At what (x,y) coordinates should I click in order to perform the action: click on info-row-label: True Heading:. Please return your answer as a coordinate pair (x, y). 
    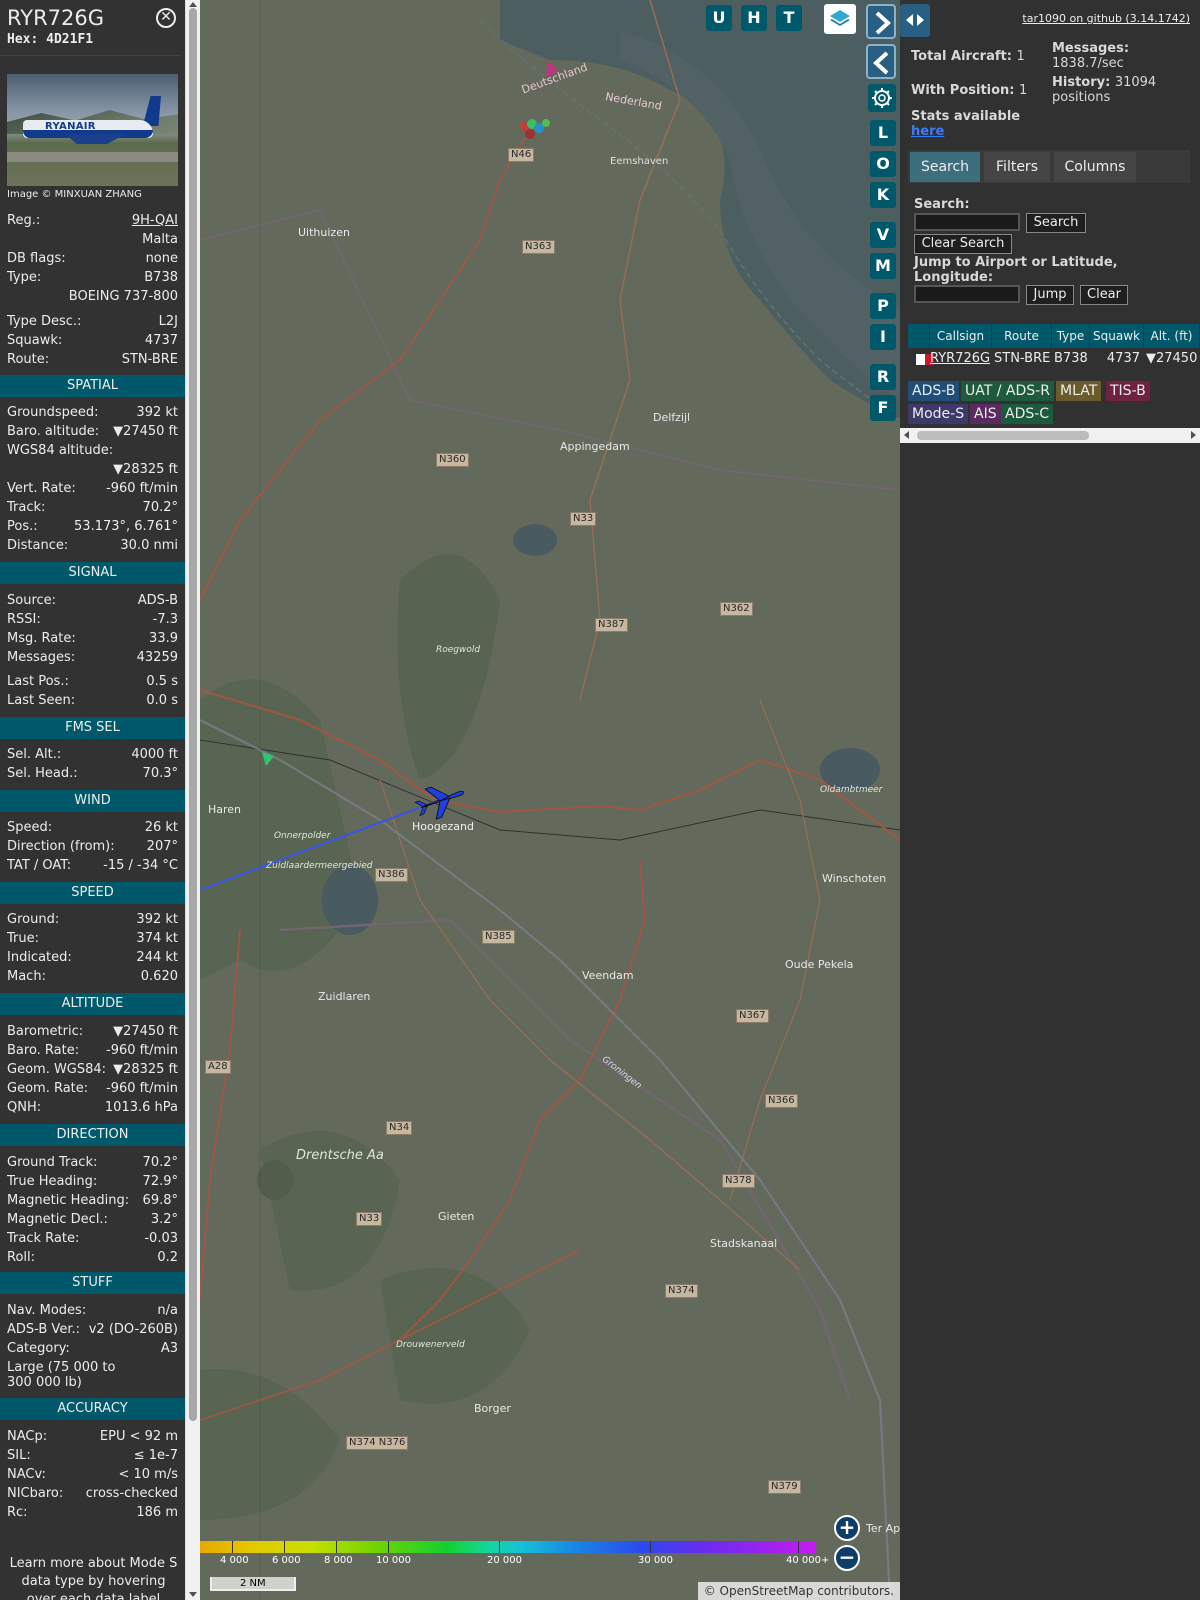
    Looking at the image, I should click on (52, 1181).